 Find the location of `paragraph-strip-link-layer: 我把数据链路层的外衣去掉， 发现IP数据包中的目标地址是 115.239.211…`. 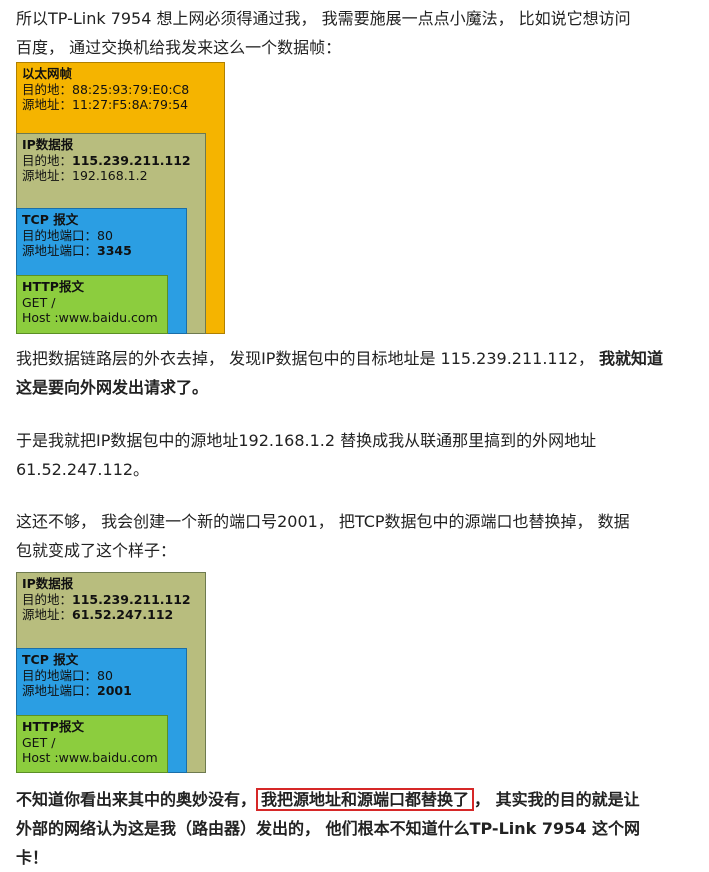

paragraph-strip-link-layer: 我把数据链路层的外衣去掉， 发现IP数据包中的目标地址是 115.239.211… is located at coordinates (340, 373).